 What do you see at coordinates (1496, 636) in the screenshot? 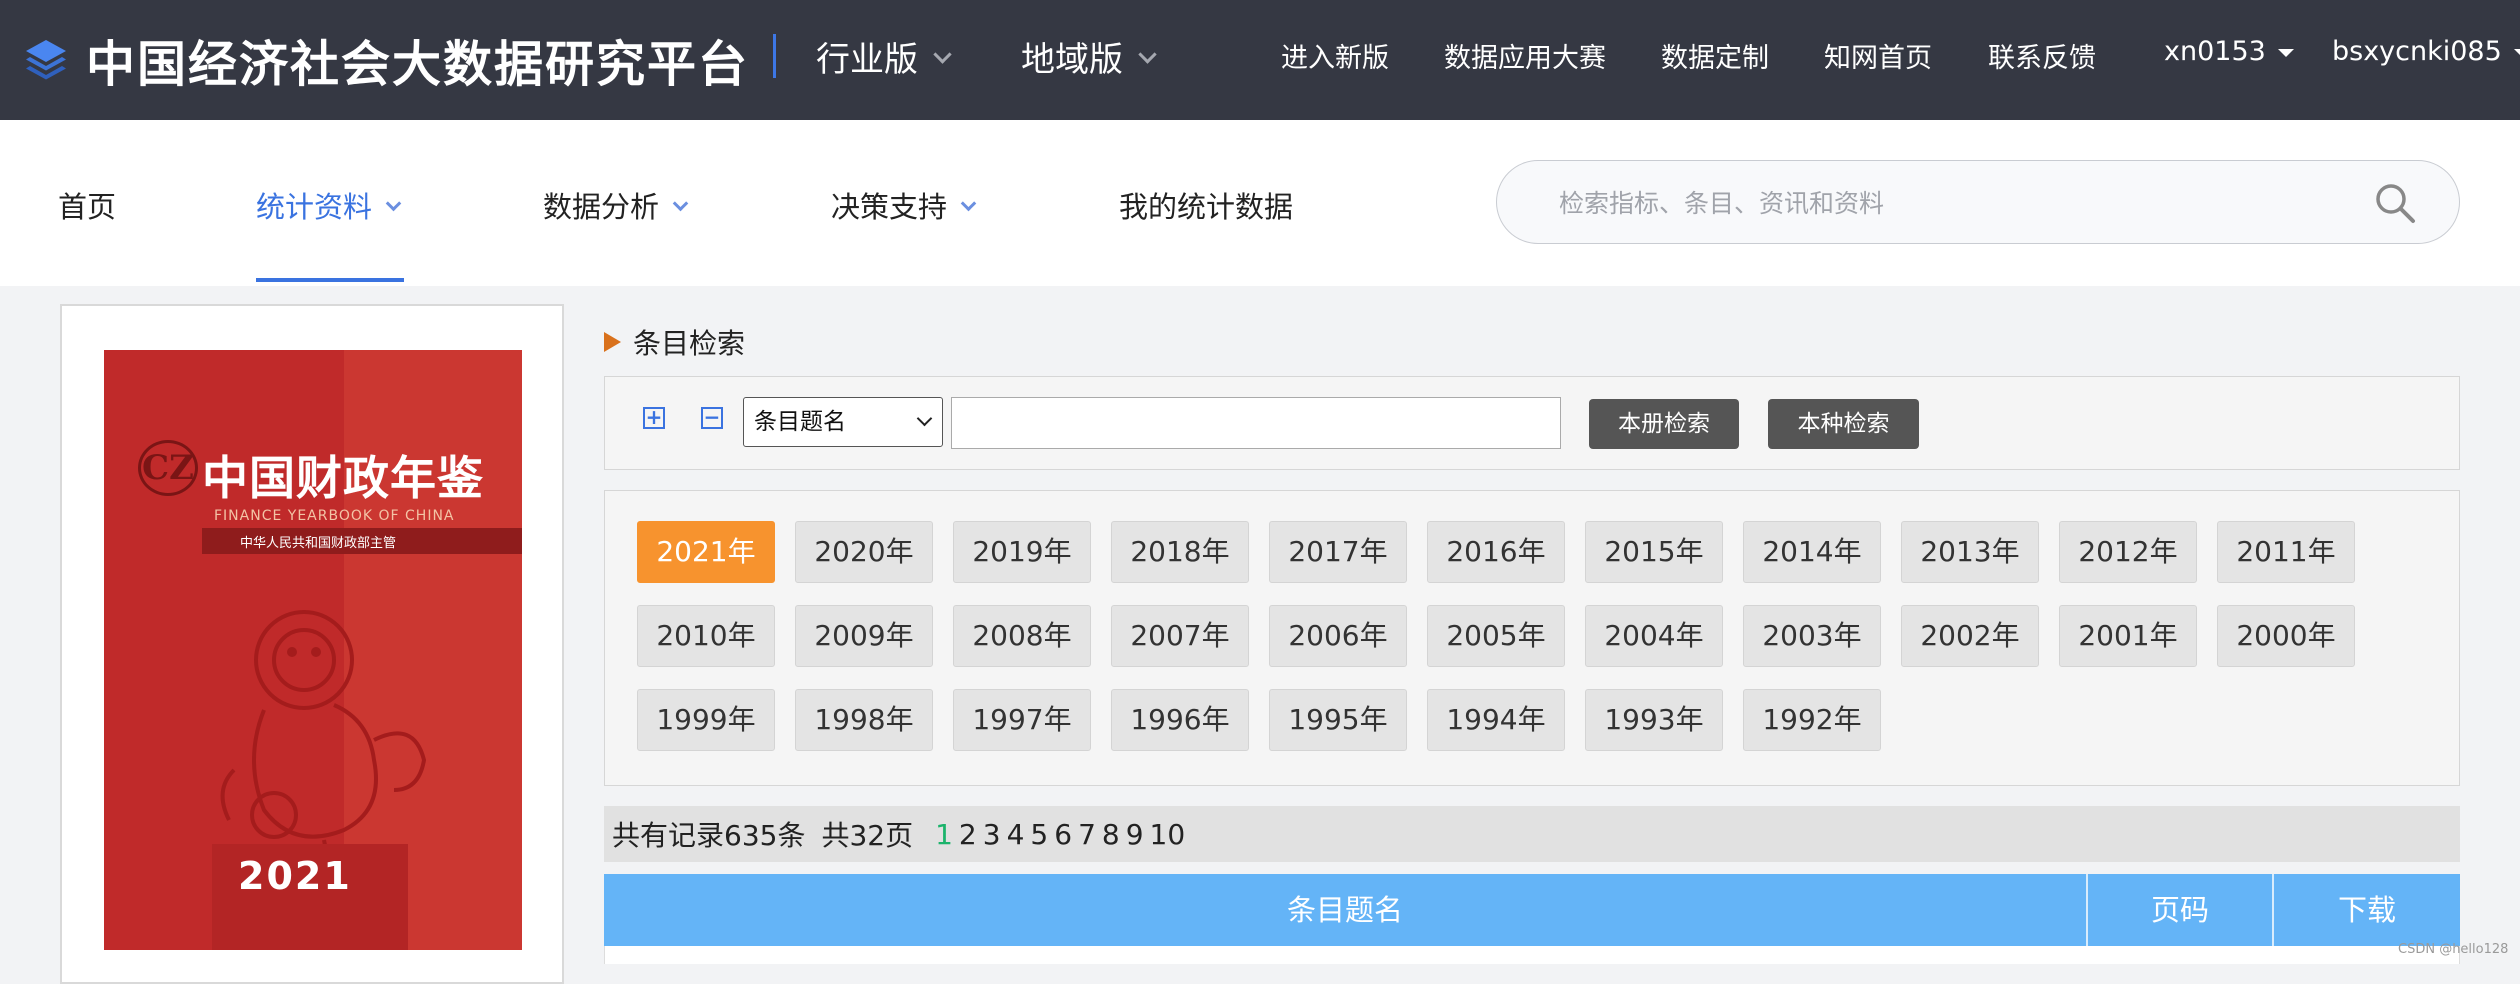
I see `year-button: 2005年` at bounding box center [1496, 636].